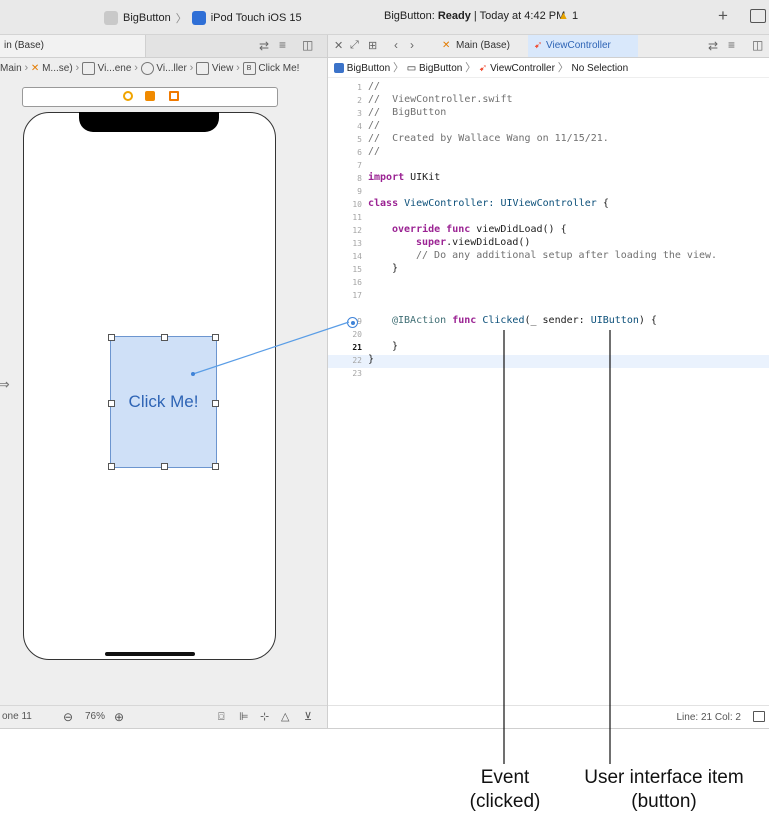 This screenshot has height=817, width=769. What do you see at coordinates (357, 256) in the screenshot?
I see `line-number: 14` at bounding box center [357, 256].